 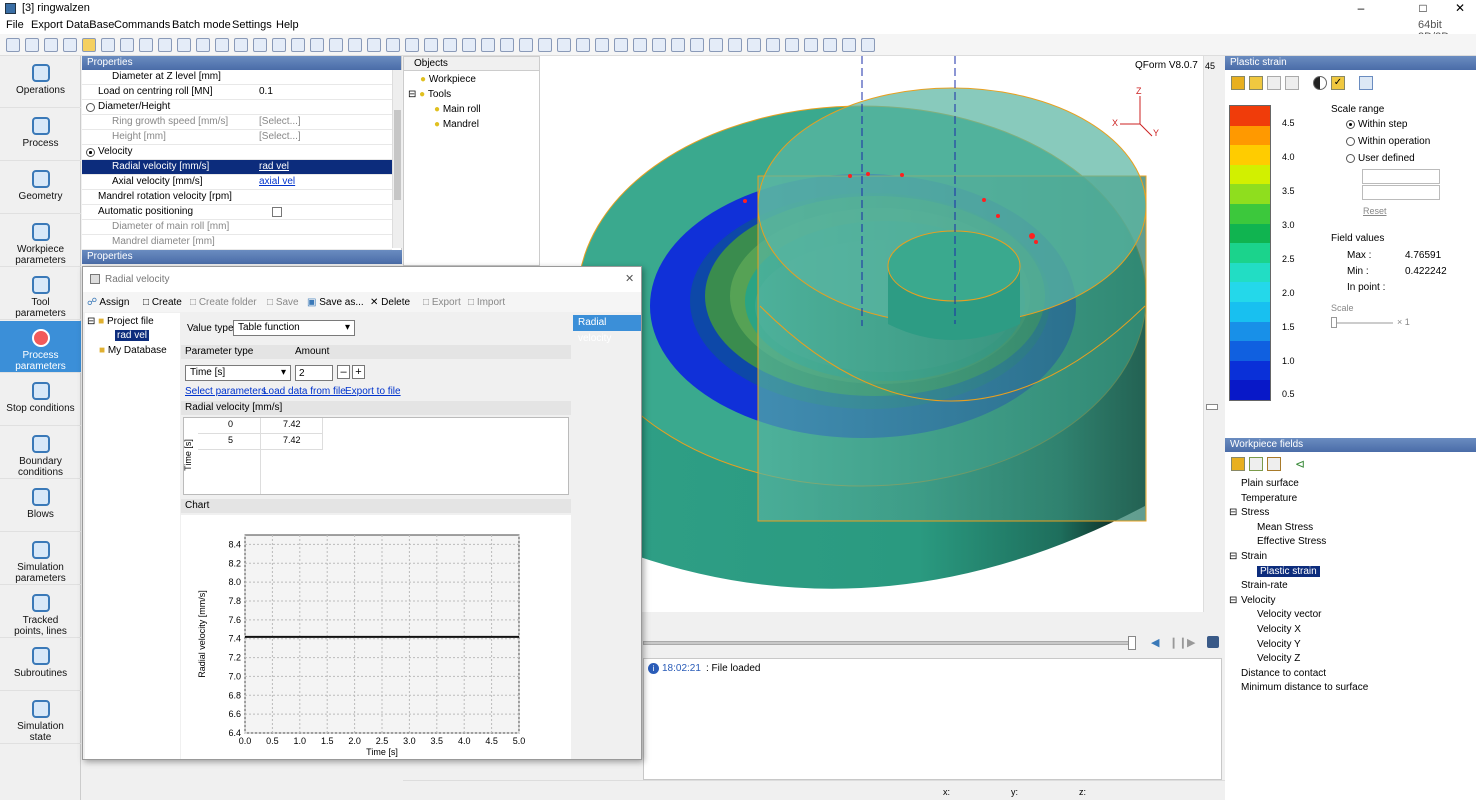 I want to click on object-main-roll: ● Main roll, so click(x=457, y=109).